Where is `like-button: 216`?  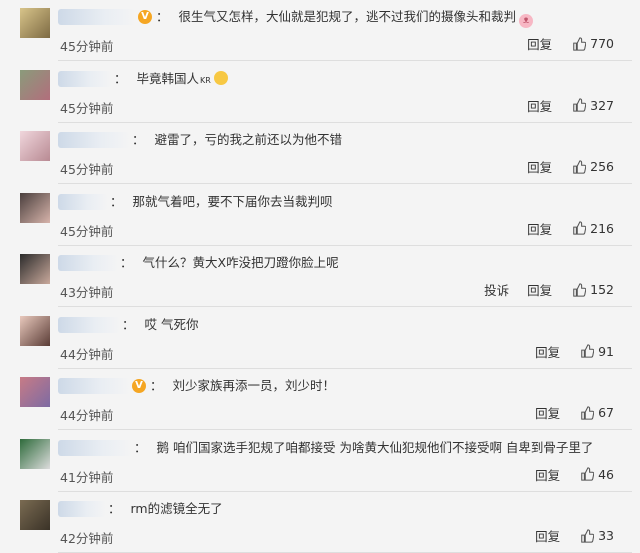
like-button: 216 is located at coordinates (593, 228).